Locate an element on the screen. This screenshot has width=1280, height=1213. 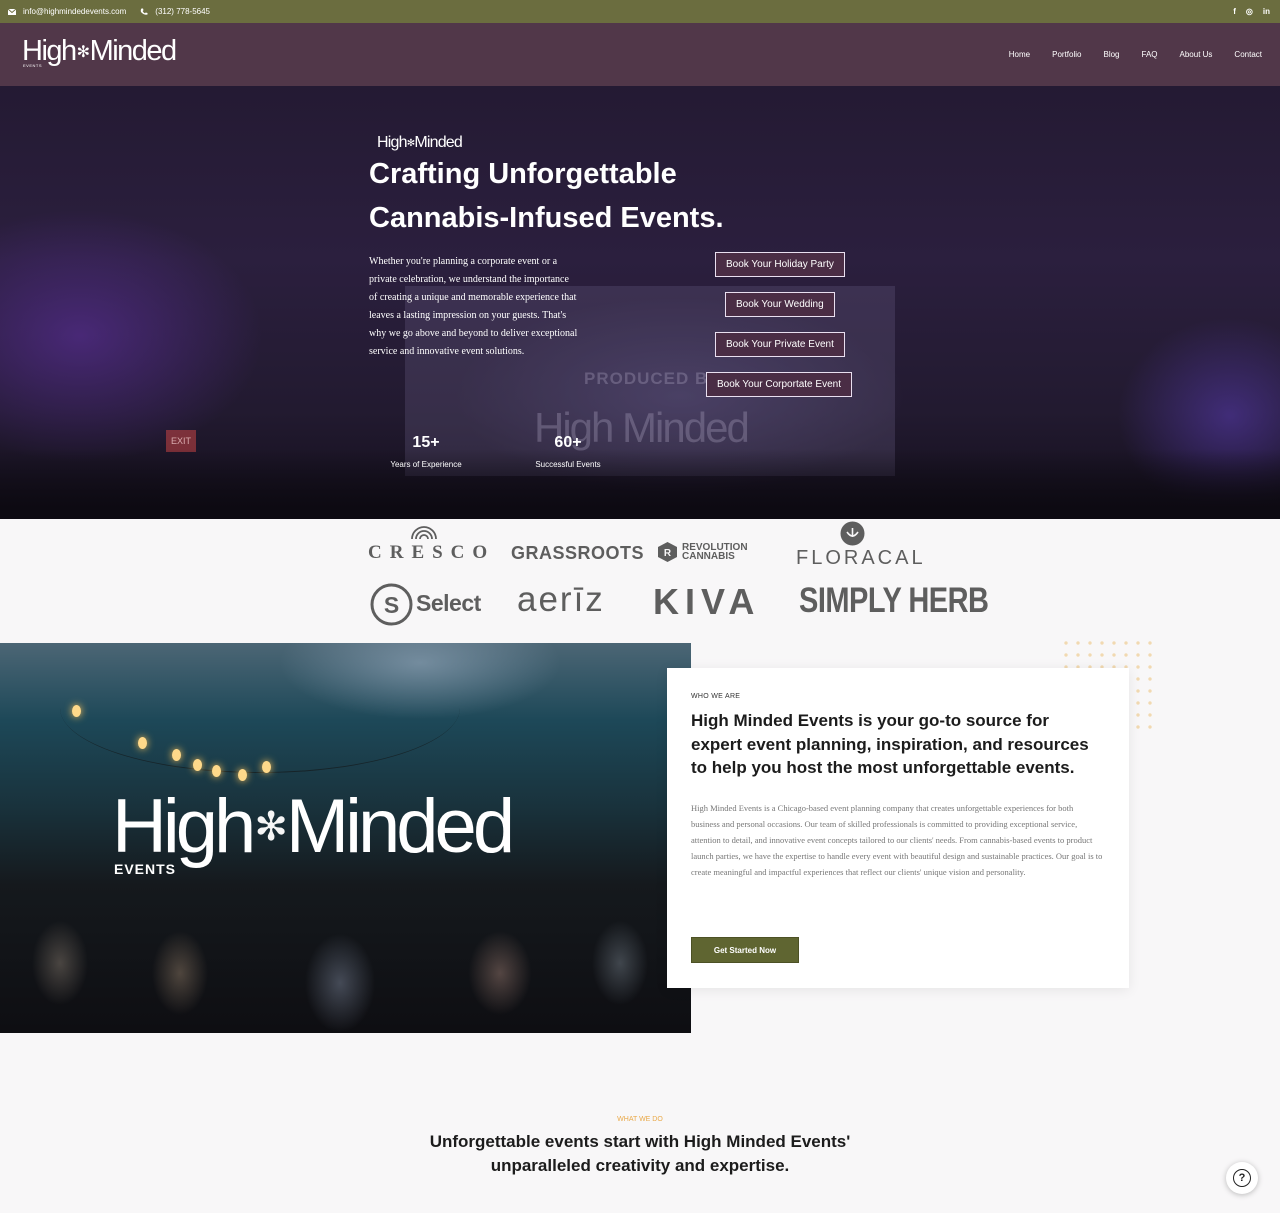
logo-subtext: EVENTS is located at coordinates (33, 65).